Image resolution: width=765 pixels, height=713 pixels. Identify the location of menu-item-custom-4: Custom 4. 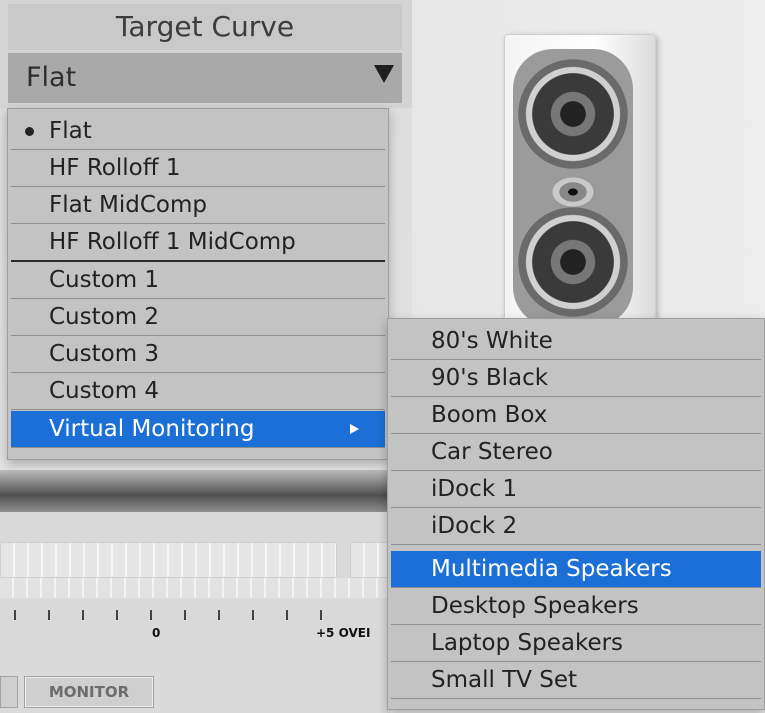
(198, 391).